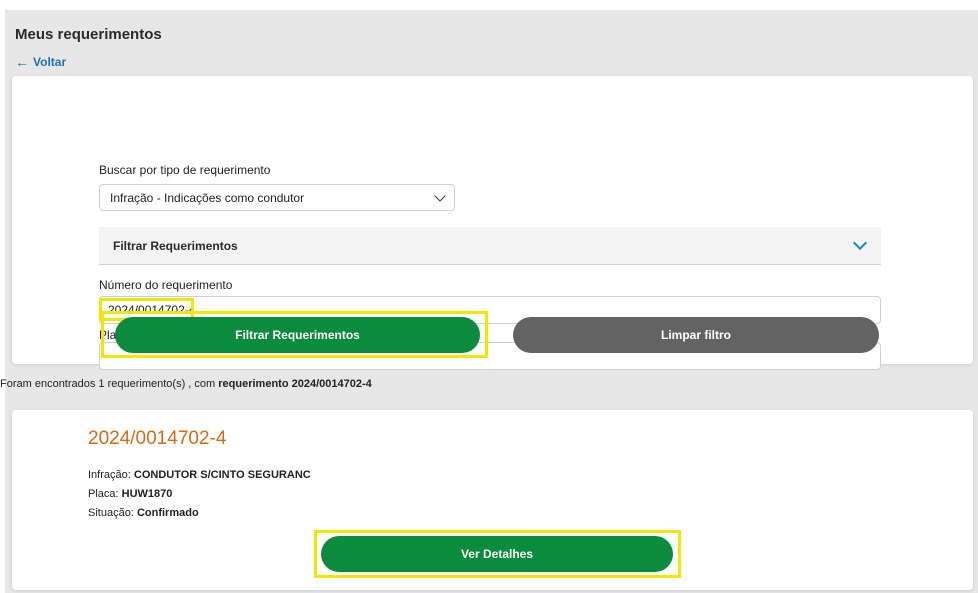 Image resolution: width=978 pixels, height=593 pixels. I want to click on infraction-label: Infração:, so click(109, 475).